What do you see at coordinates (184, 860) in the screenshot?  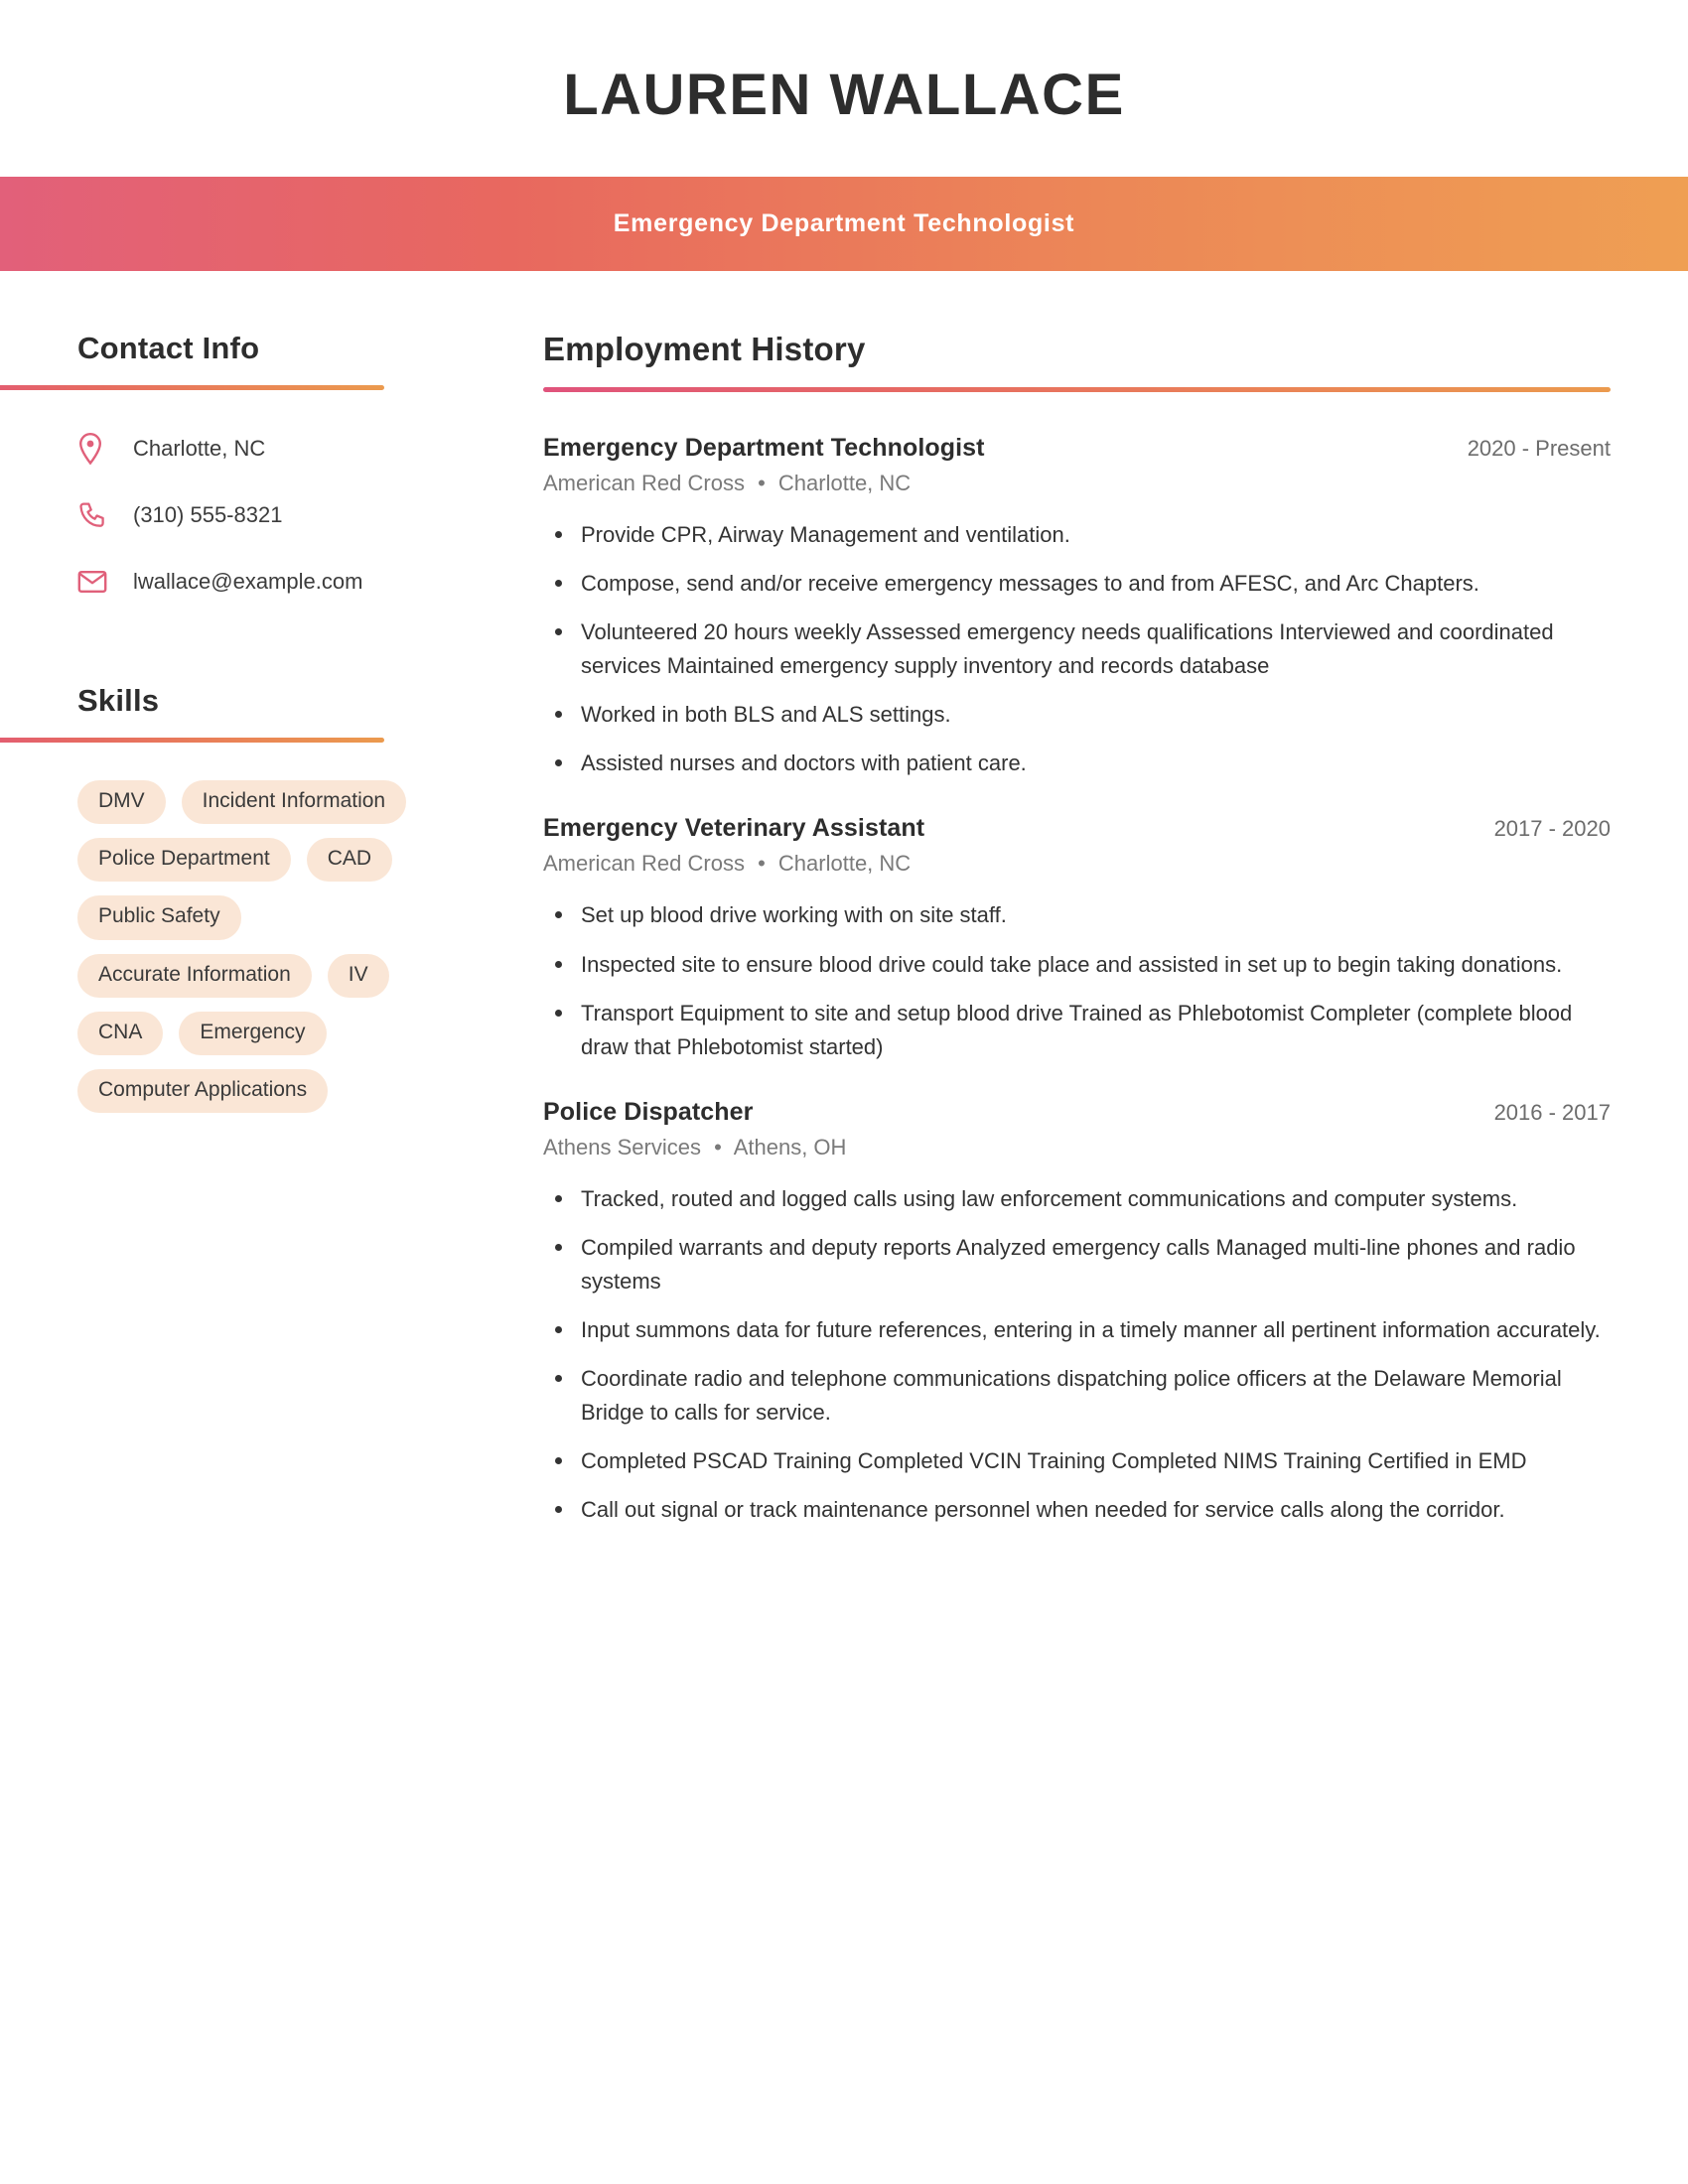 I see `skill-chip: Police Department` at bounding box center [184, 860].